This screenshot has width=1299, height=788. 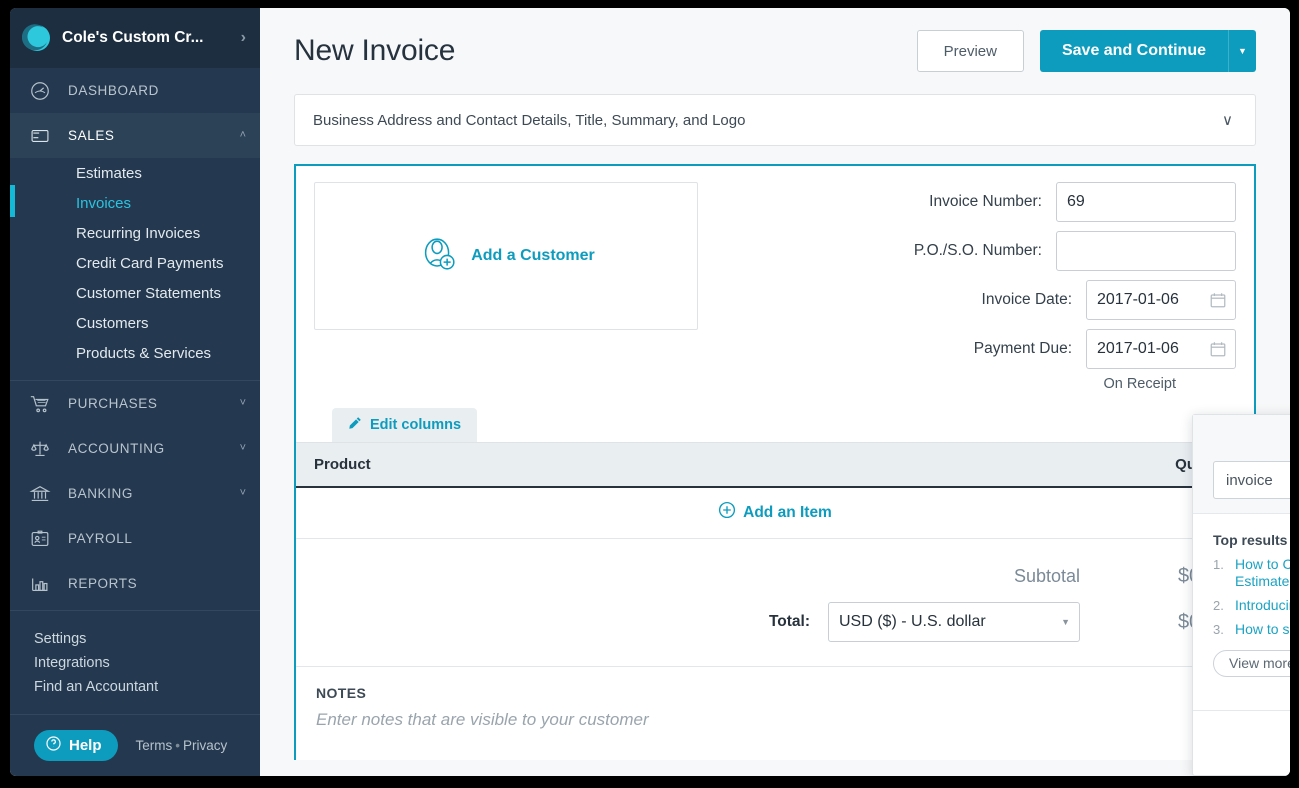 I want to click on sidebar-item-purchases: PURCHASES ˅, so click(x=135, y=403).